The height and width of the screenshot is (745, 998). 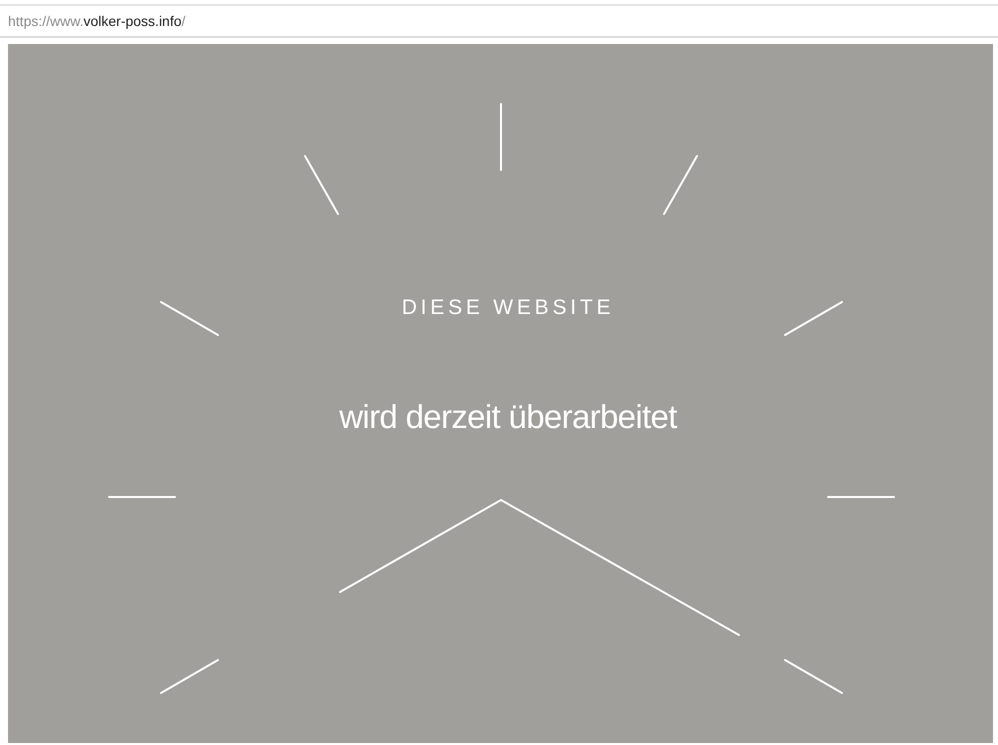 I want to click on url-text: https://www.volker-poss.info/, so click(x=97, y=21).